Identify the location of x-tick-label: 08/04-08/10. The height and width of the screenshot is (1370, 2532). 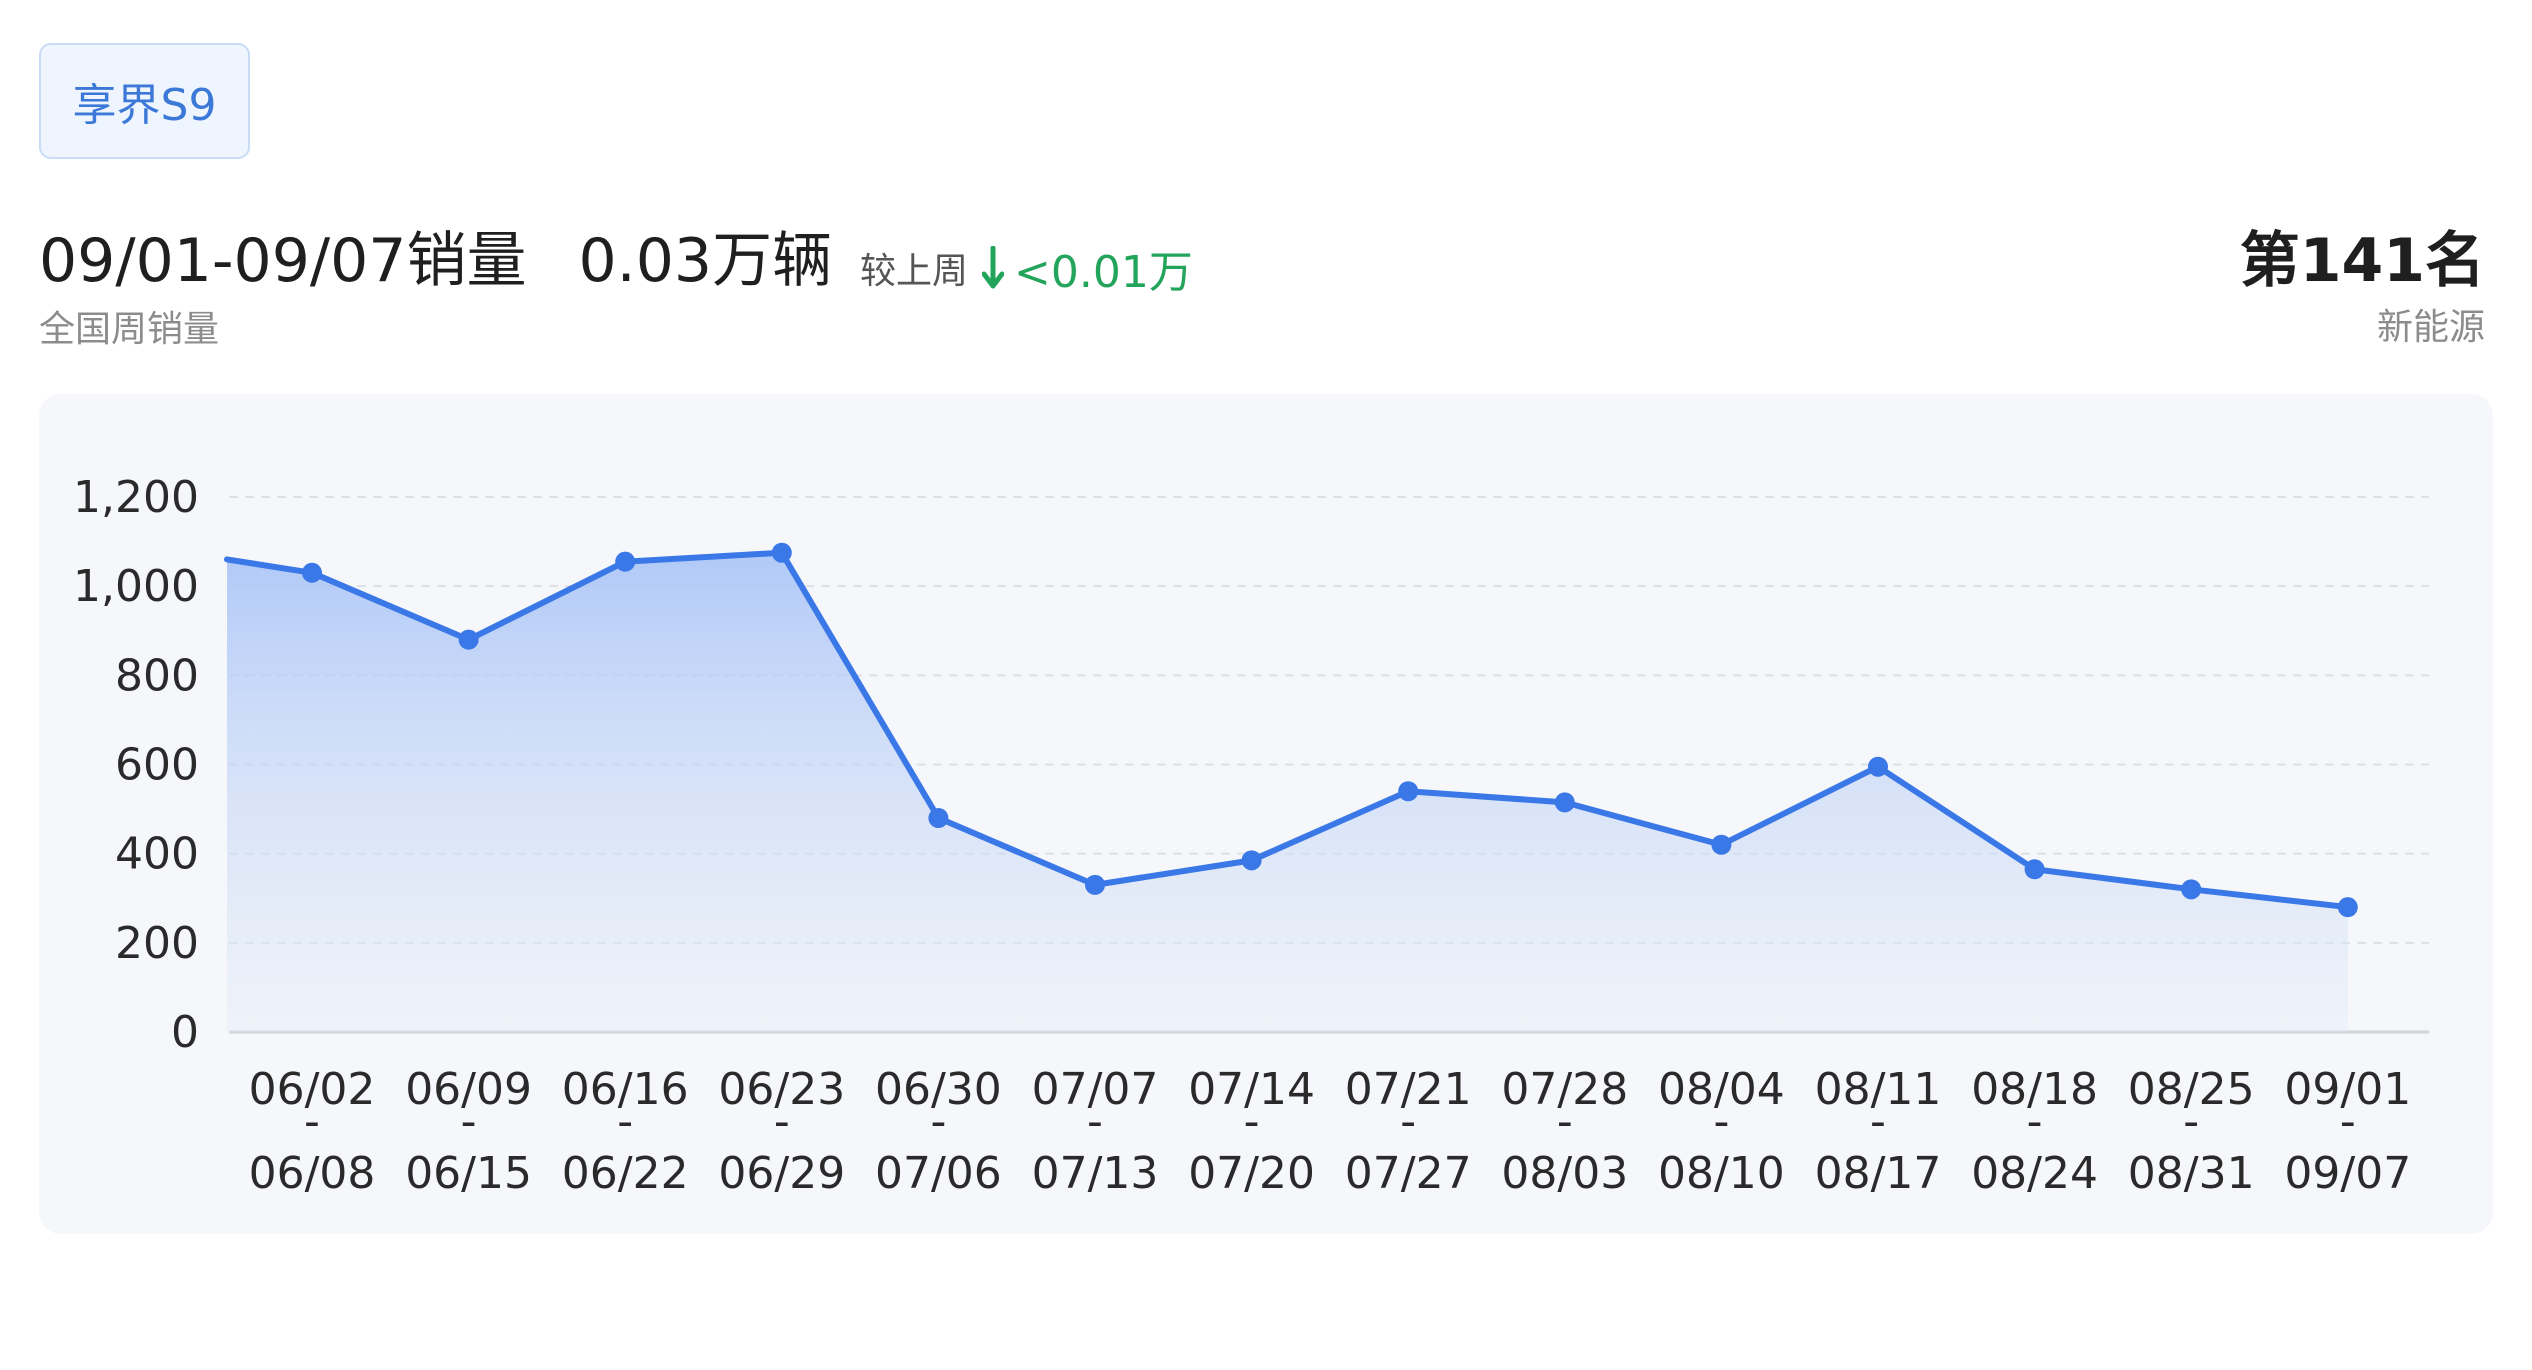
(1721, 1131).